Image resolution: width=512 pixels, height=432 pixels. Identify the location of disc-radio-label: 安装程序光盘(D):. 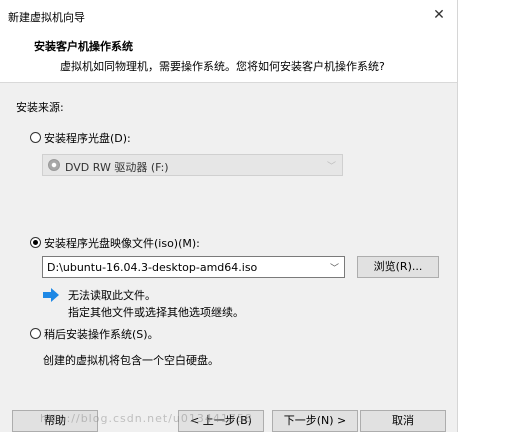
(87, 138).